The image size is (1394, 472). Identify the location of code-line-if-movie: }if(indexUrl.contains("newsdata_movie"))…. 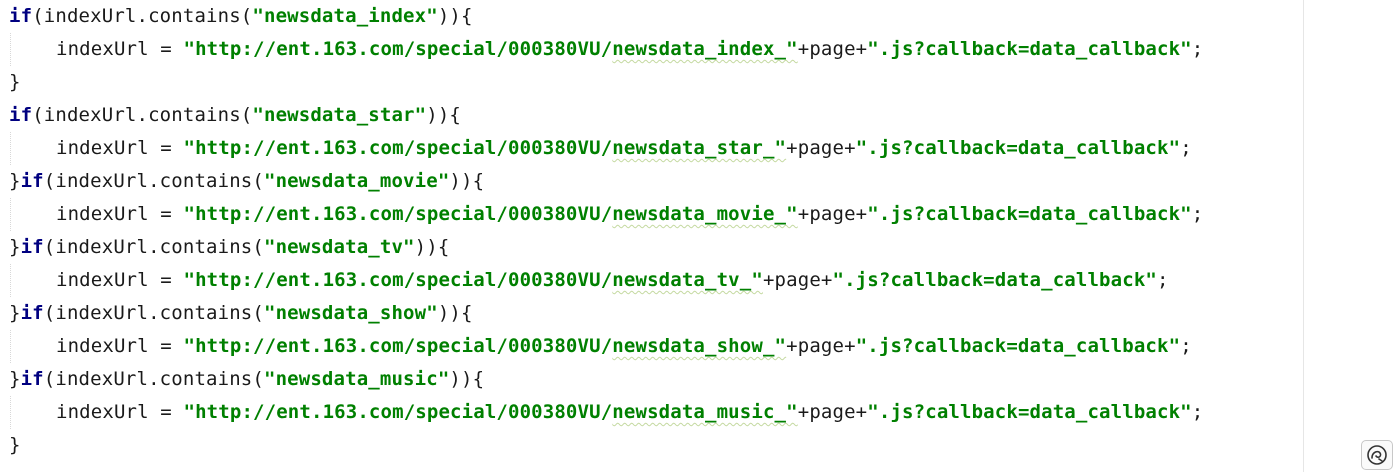
(246, 181).